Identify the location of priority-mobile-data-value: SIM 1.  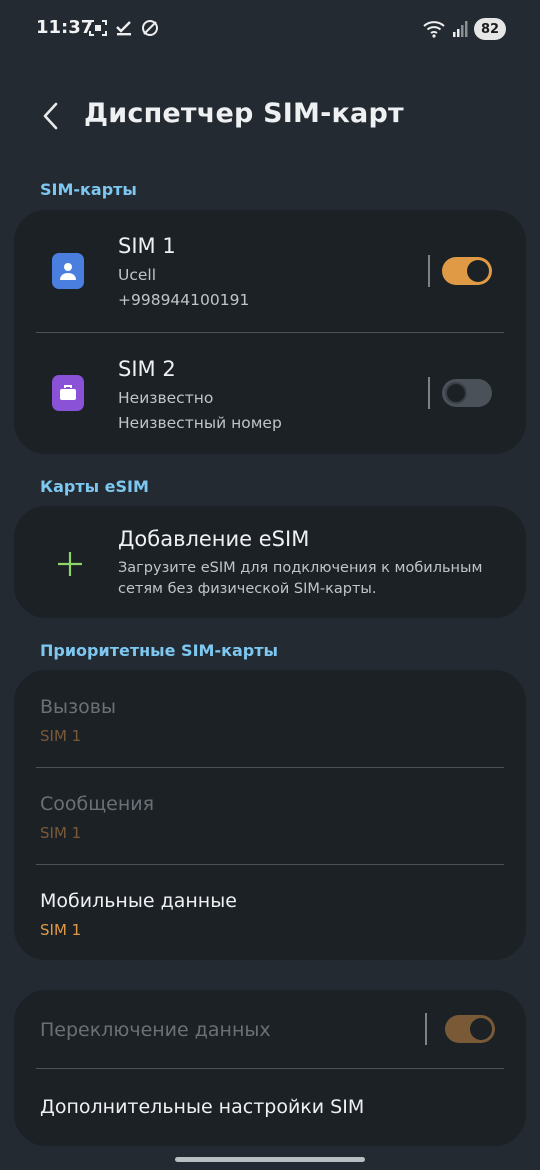
(61, 930).